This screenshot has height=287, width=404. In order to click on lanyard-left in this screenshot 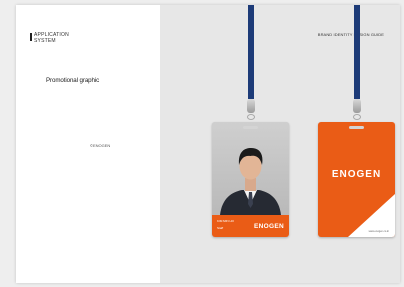, I will do `click(251, 59)`.